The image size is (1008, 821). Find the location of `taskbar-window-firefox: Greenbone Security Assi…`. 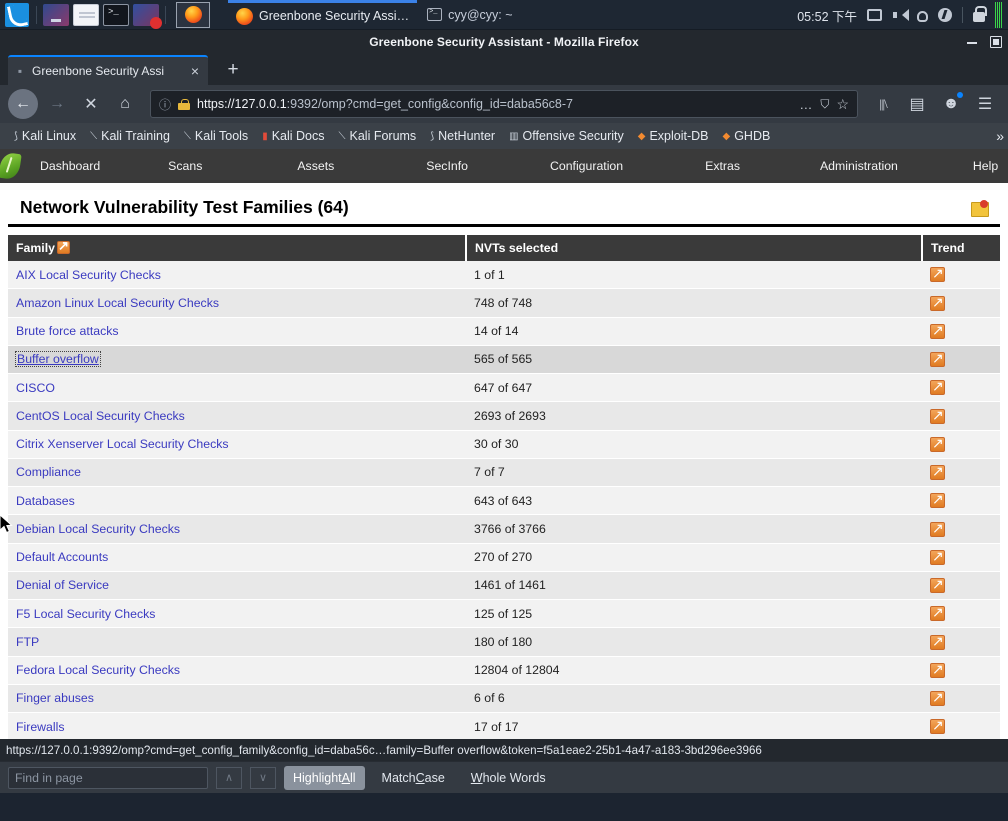

taskbar-window-firefox: Greenbone Security Assi… is located at coordinates (323, 15).